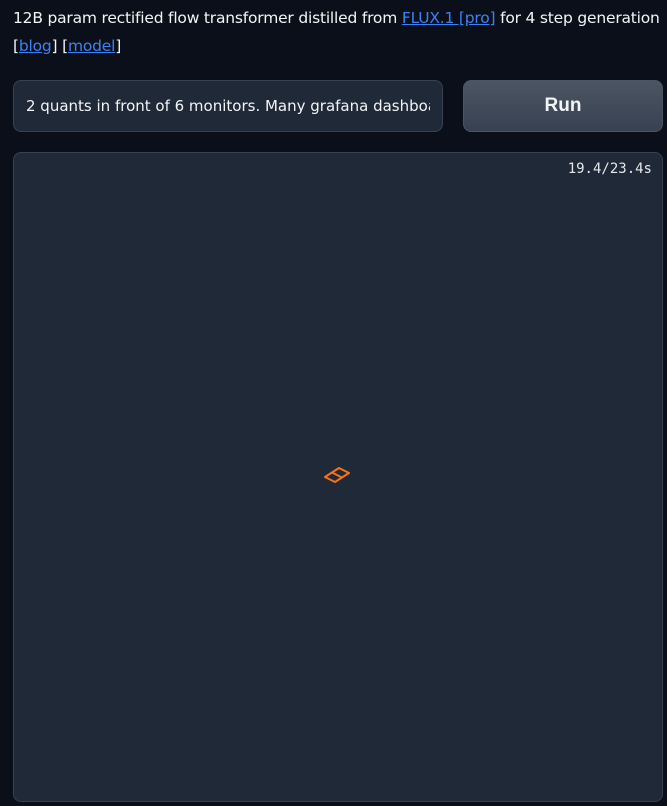 Image resolution: width=667 pixels, height=806 pixels. I want to click on model-link: model, so click(91, 46).